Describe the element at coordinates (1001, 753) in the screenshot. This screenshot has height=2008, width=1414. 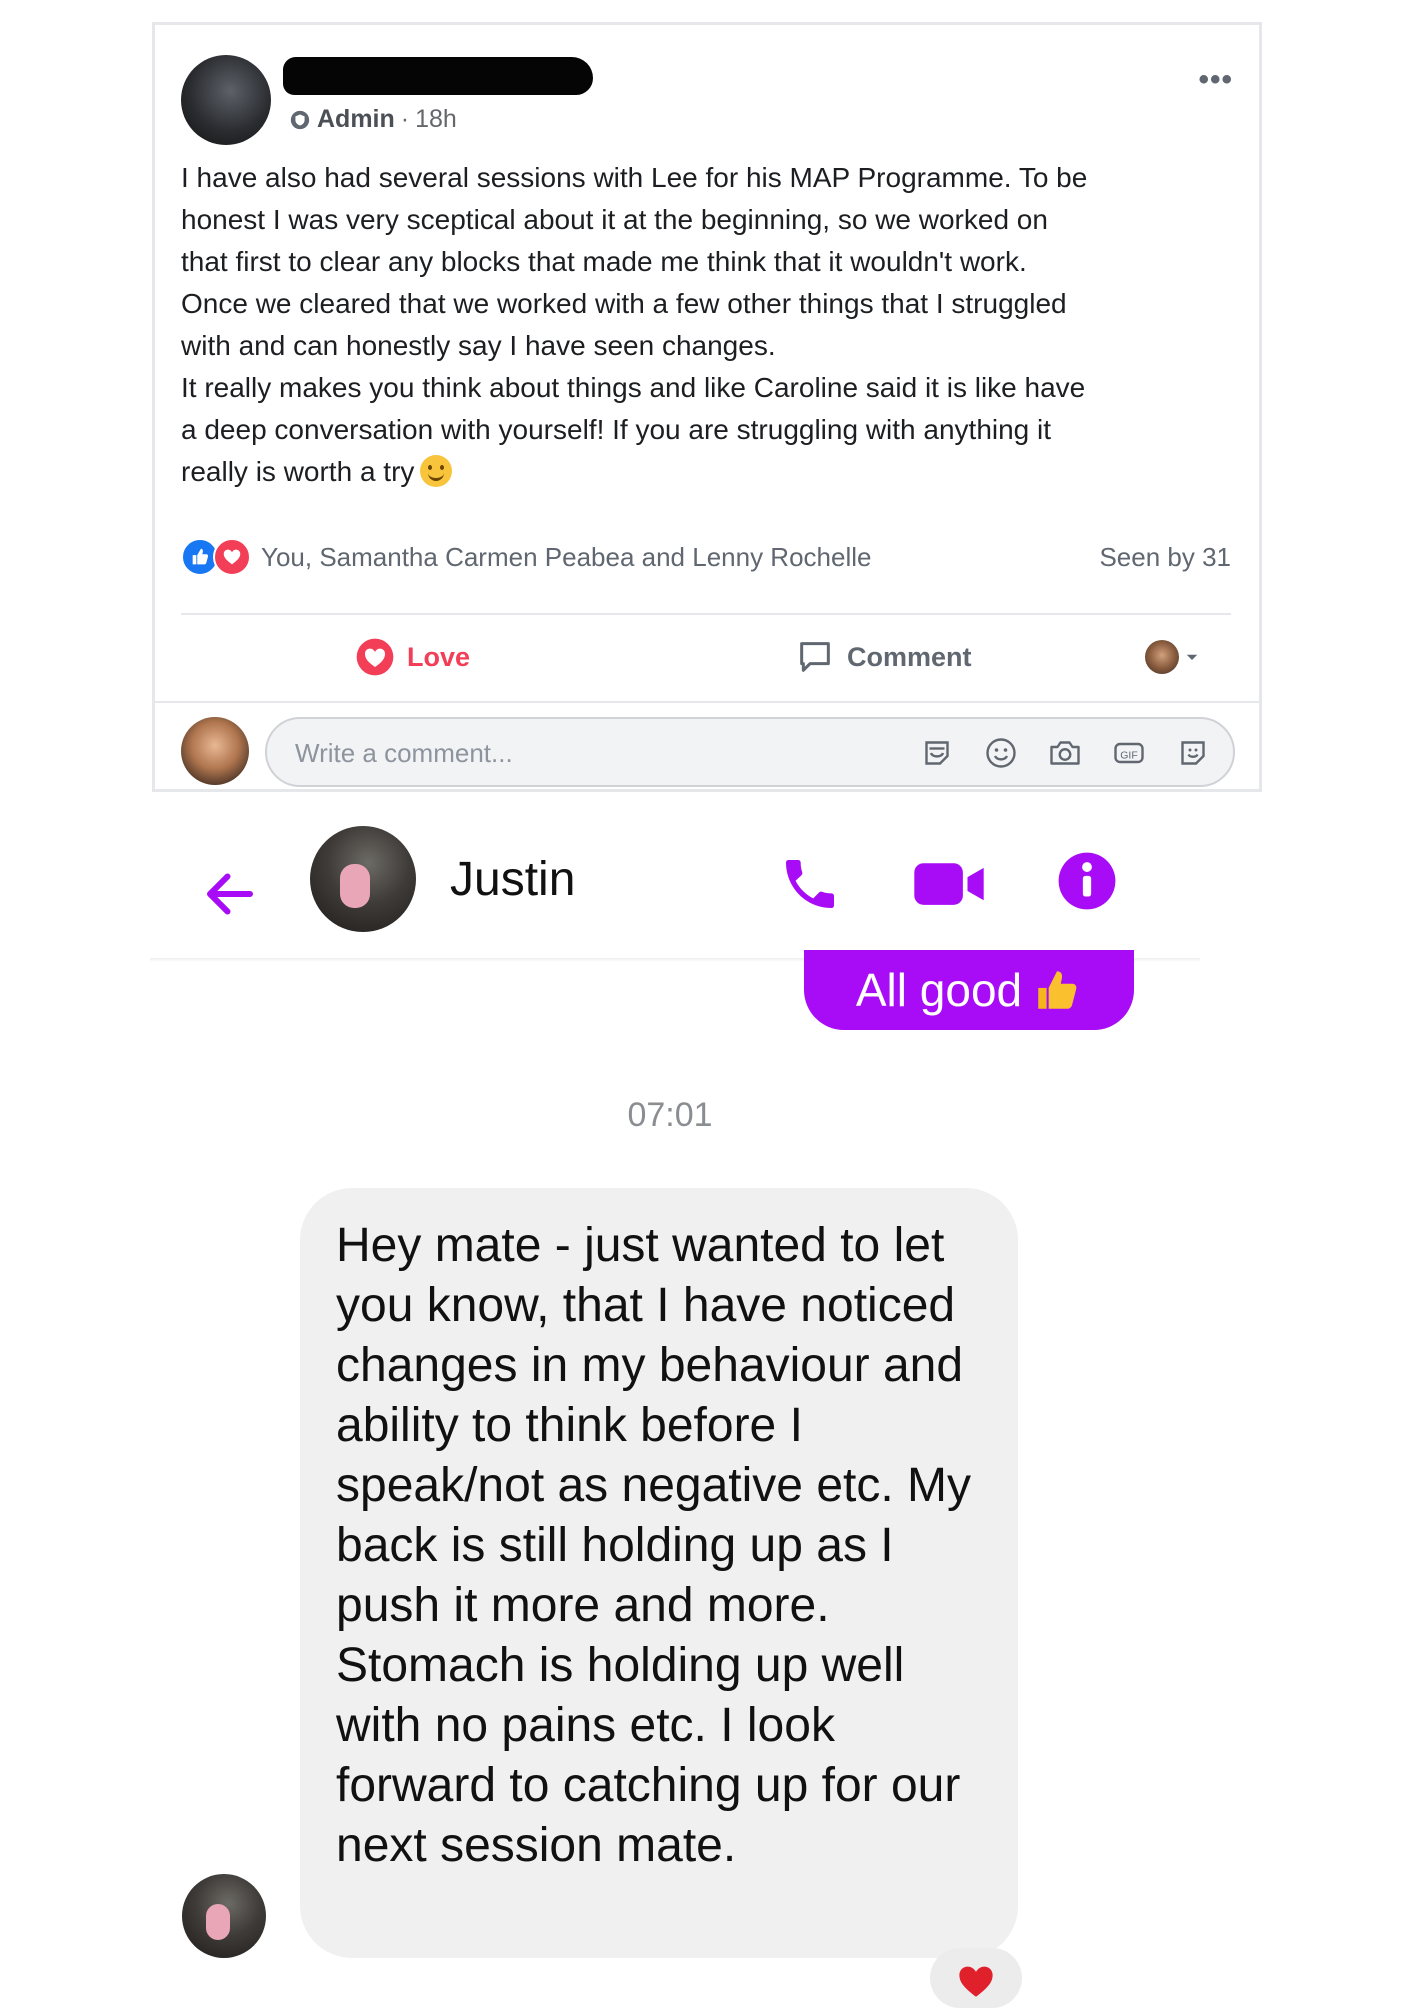
I see `emoji-icon` at that location.